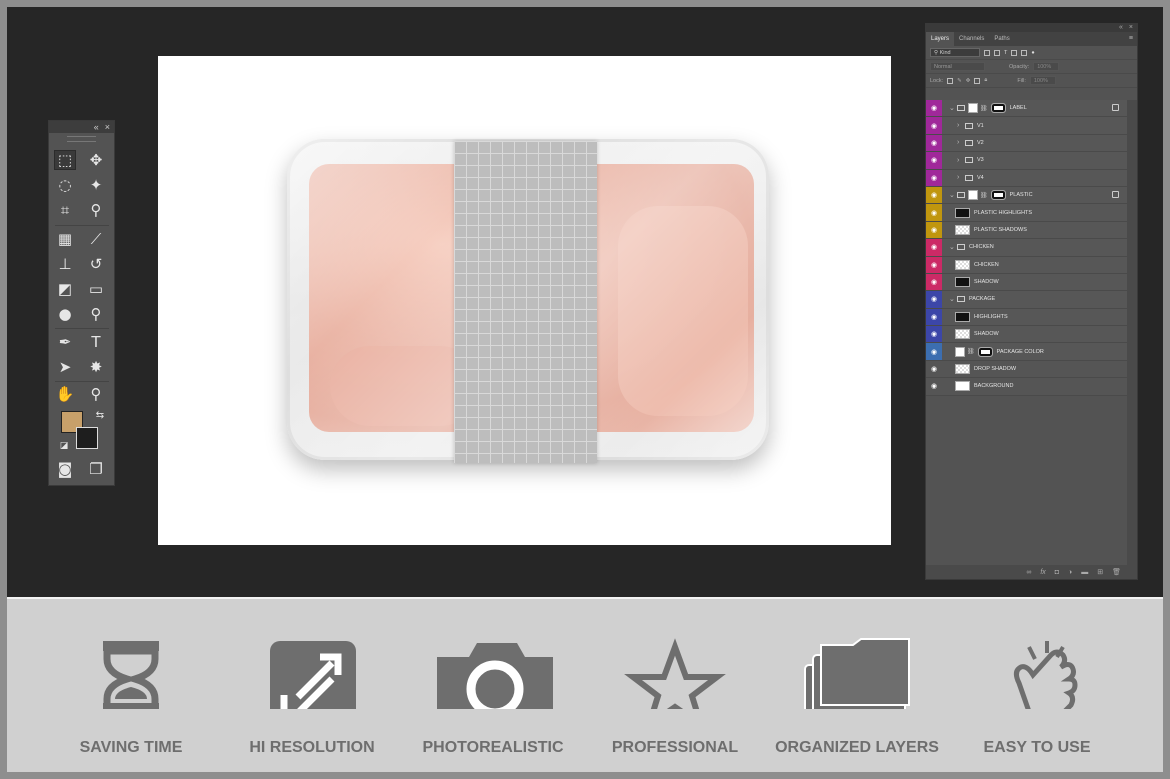 Image resolution: width=1170 pixels, height=779 pixels. Describe the element at coordinates (1084, 572) in the screenshot. I see `new-group-icon: ▬` at that location.